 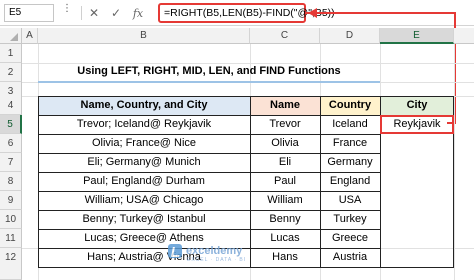 I want to click on callout-line, so click(x=381, y=13).